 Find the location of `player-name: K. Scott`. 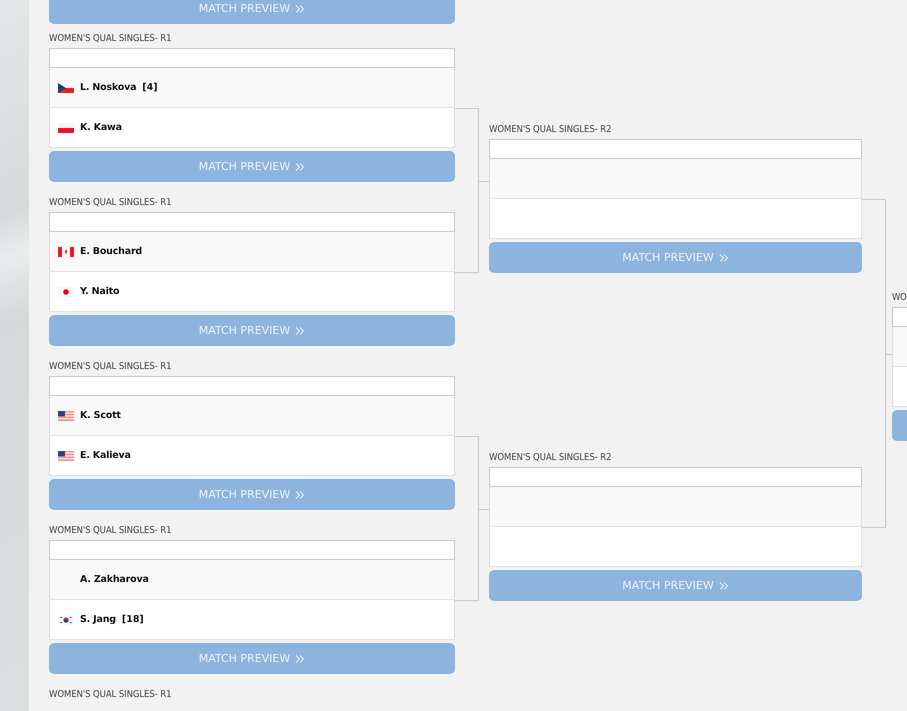

player-name: K. Scott is located at coordinates (100, 415).